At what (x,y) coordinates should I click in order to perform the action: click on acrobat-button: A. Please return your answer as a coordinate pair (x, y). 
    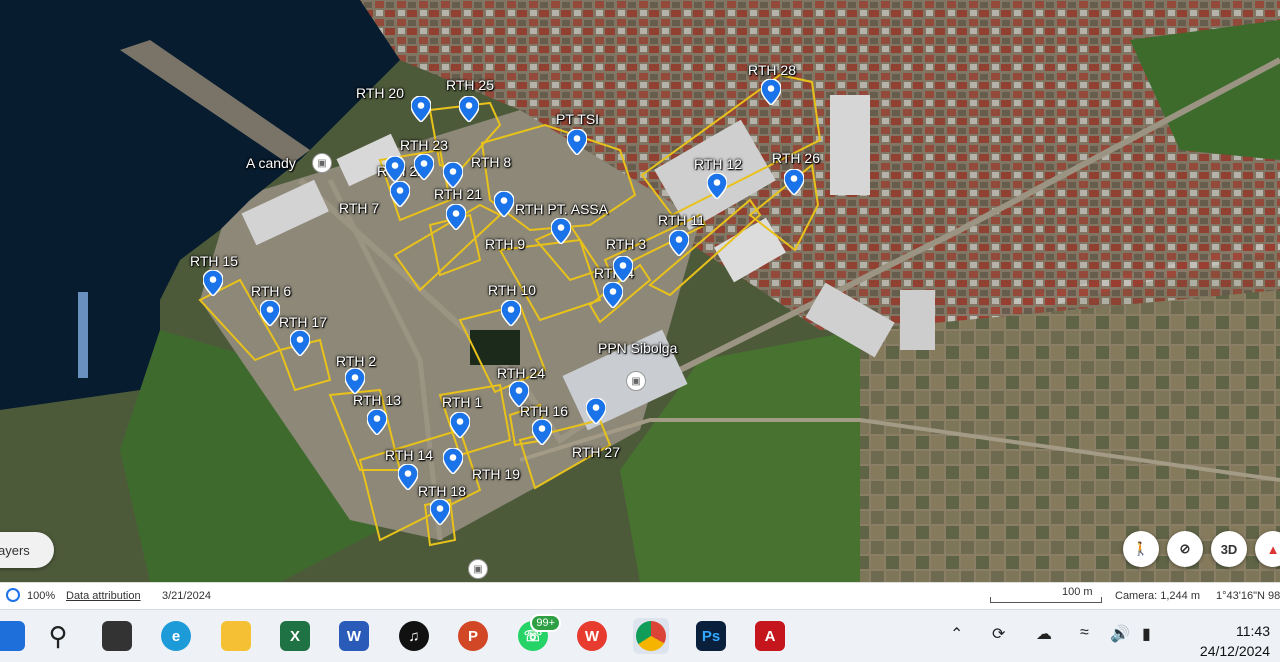
    Looking at the image, I should click on (770, 636).